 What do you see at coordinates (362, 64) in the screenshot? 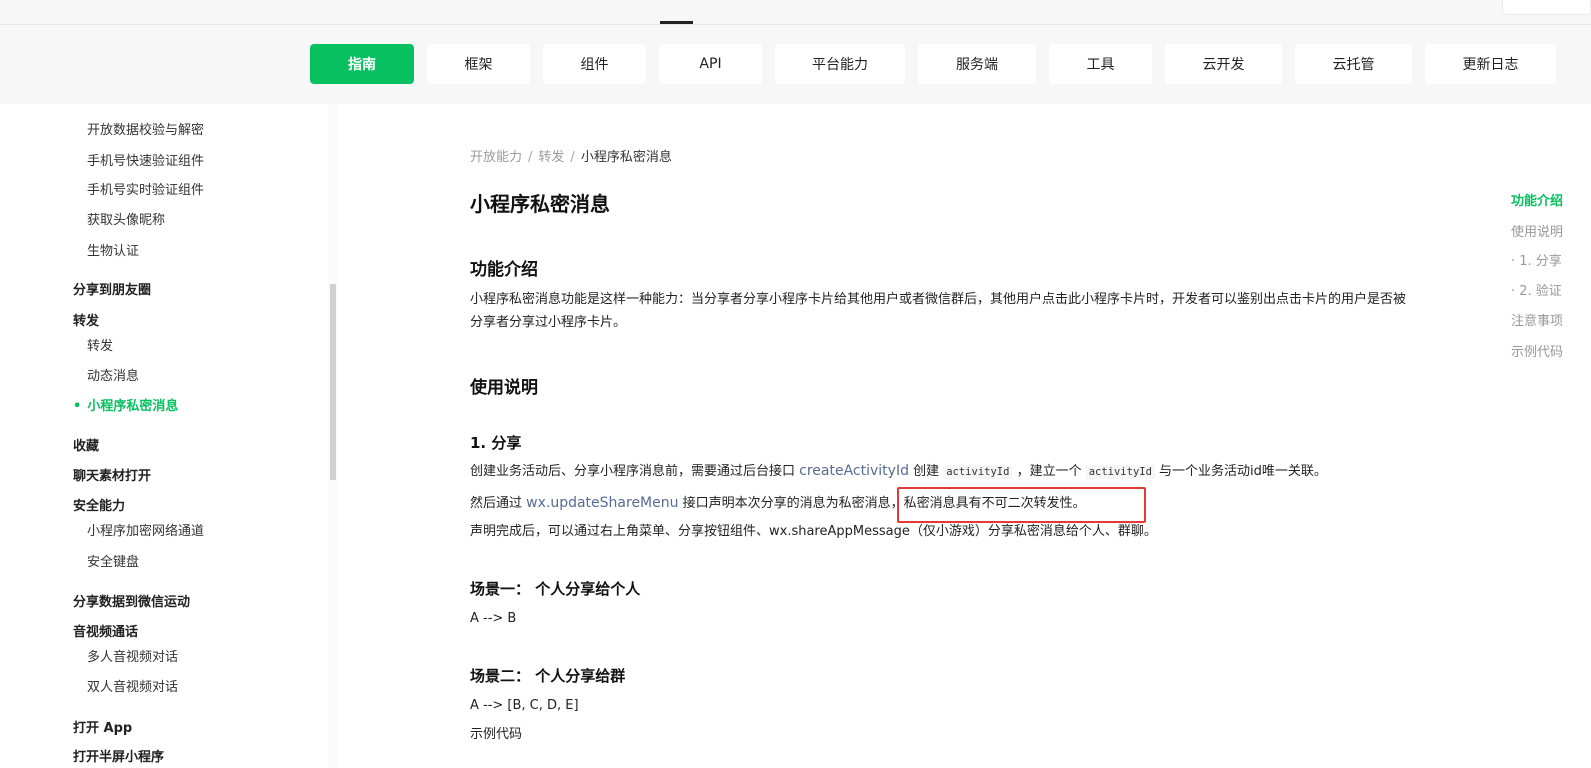
I see `tab-guide: 指南` at bounding box center [362, 64].